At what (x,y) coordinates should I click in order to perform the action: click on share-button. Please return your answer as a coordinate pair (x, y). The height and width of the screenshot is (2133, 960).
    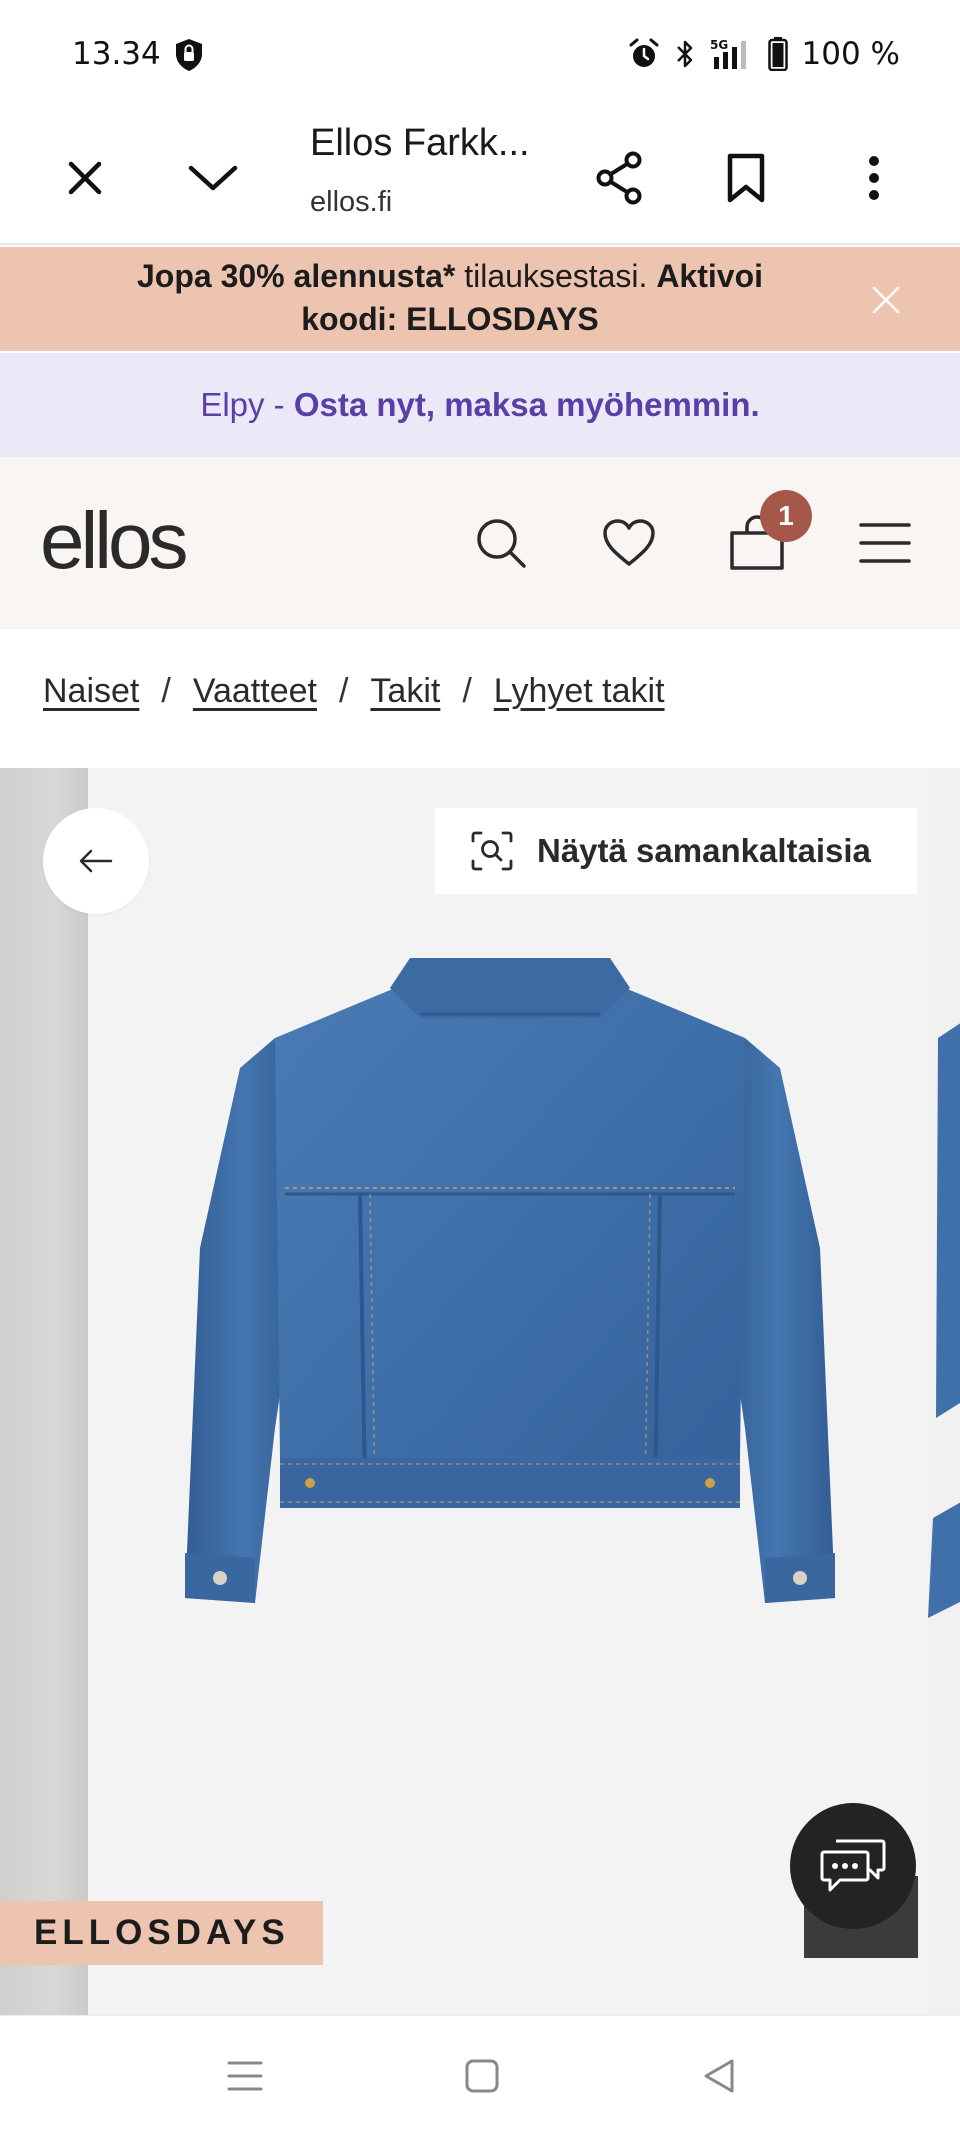
    Looking at the image, I should click on (619, 178).